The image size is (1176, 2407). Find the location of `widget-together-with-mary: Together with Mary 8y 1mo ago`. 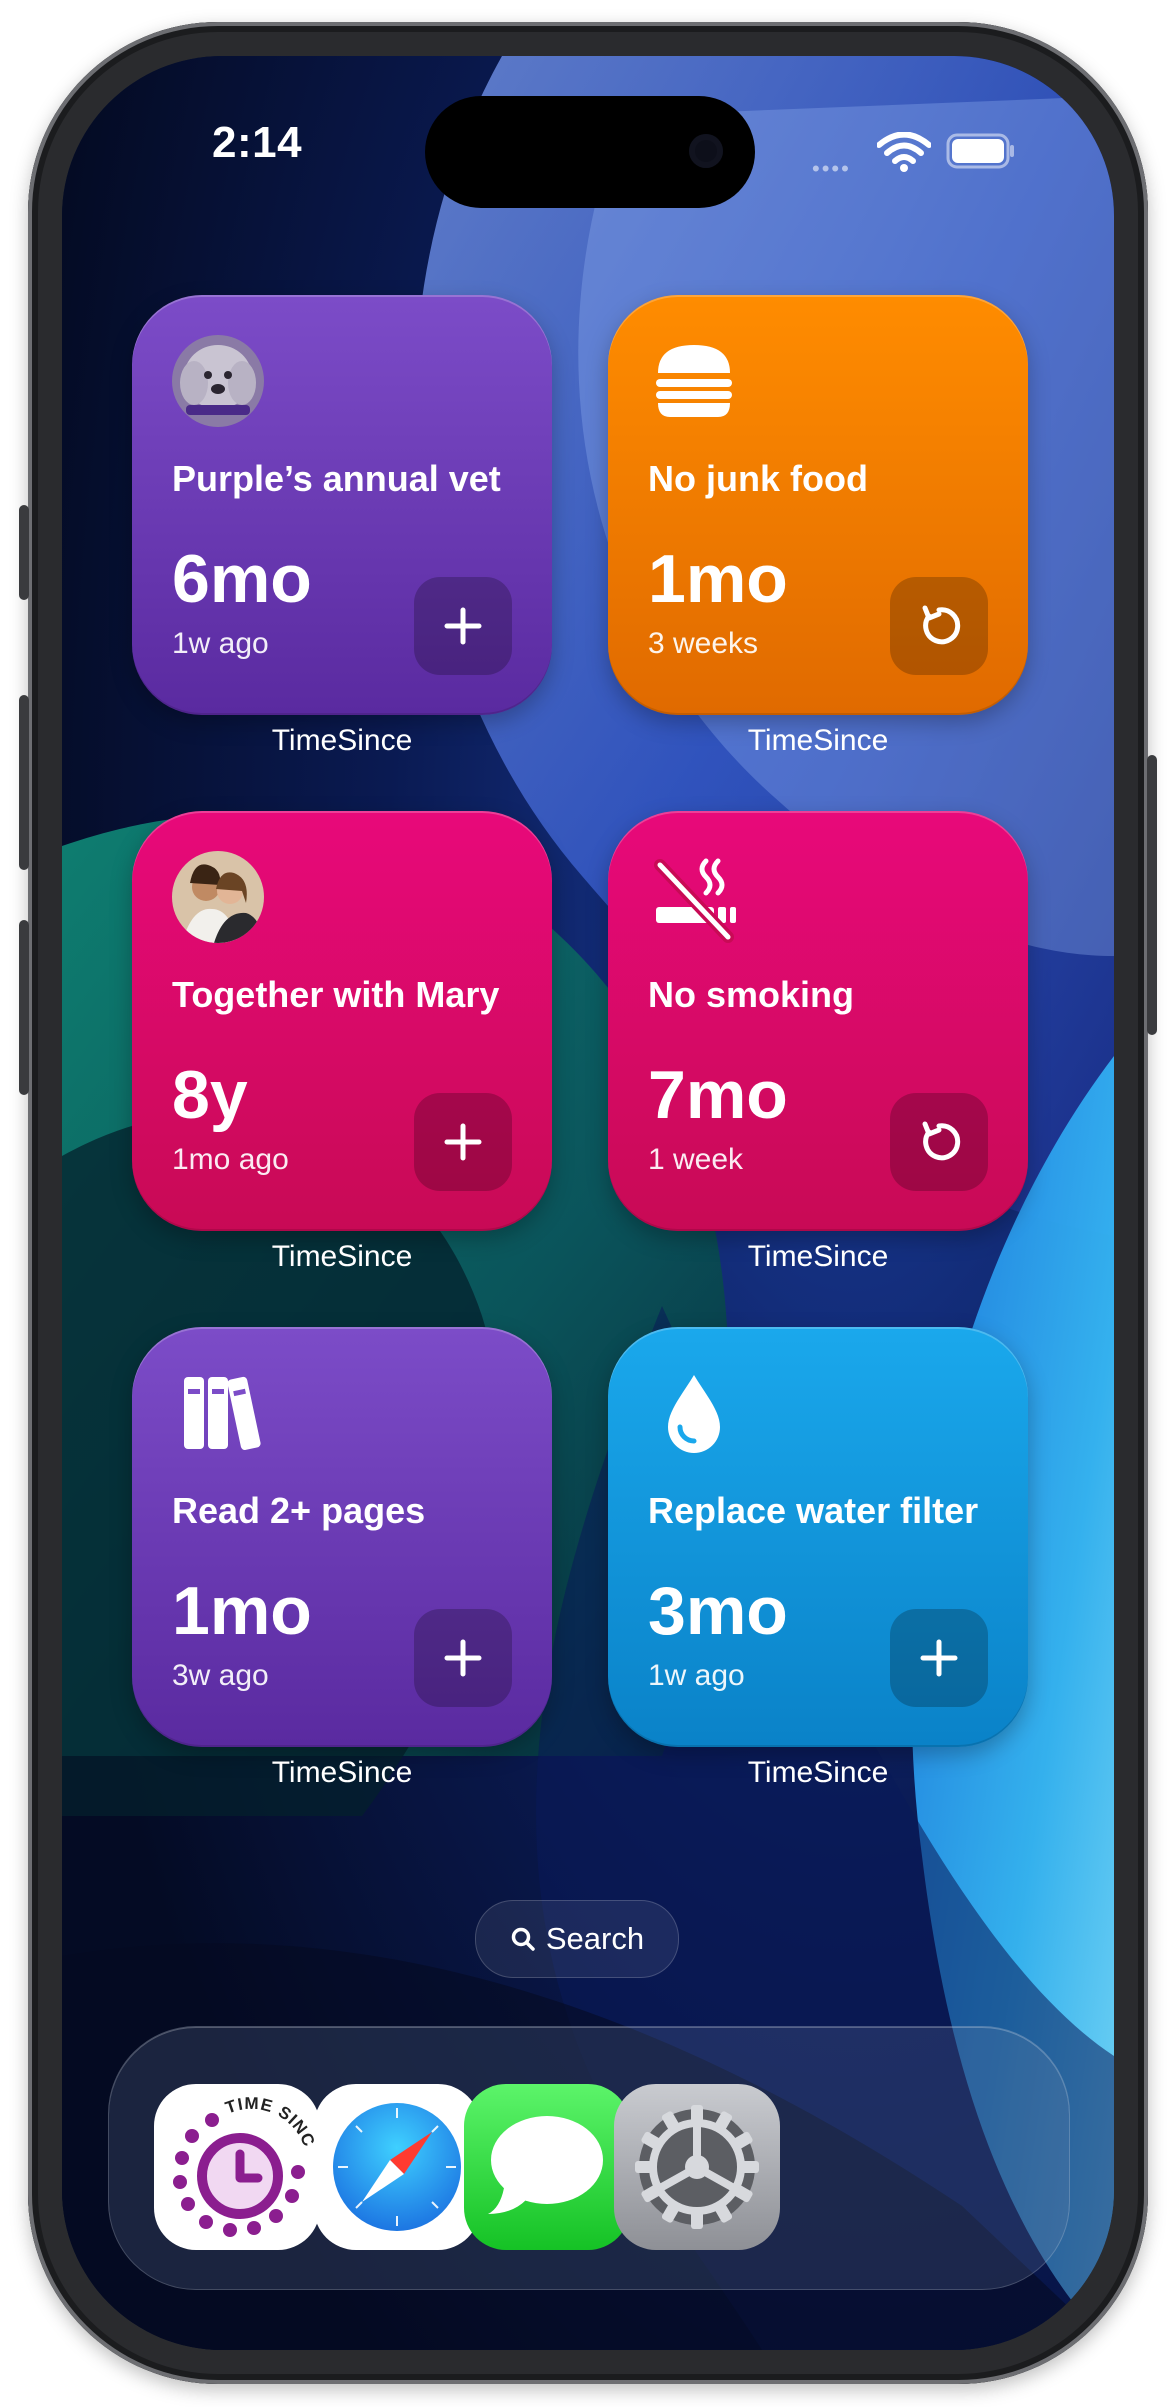

widget-together-with-mary: Together with Mary 8y 1mo ago is located at coordinates (342, 1021).